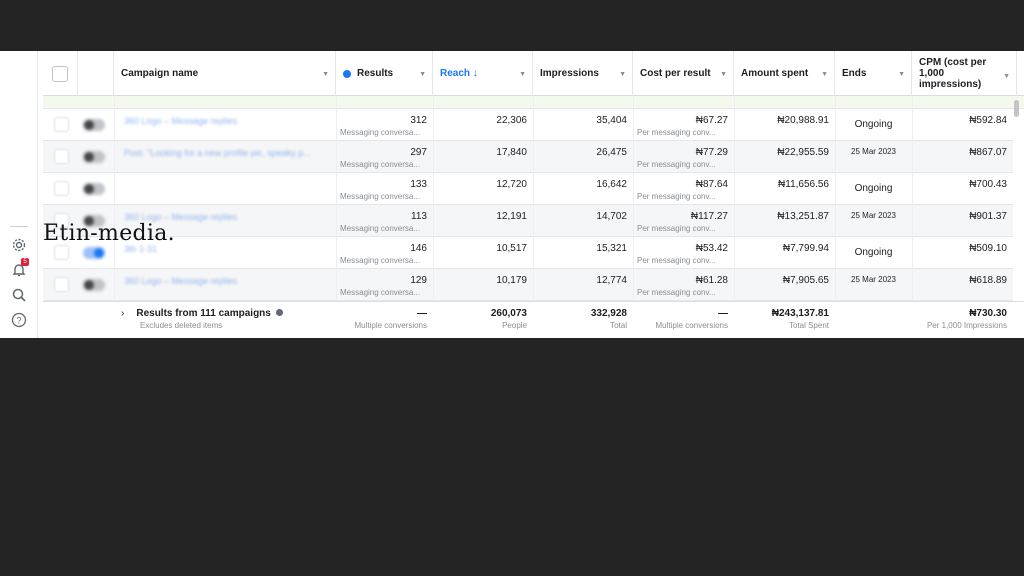 The height and width of the screenshot is (576, 1024). Describe the element at coordinates (803, 216) in the screenshot. I see `value: ₦13,251.87` at that location.